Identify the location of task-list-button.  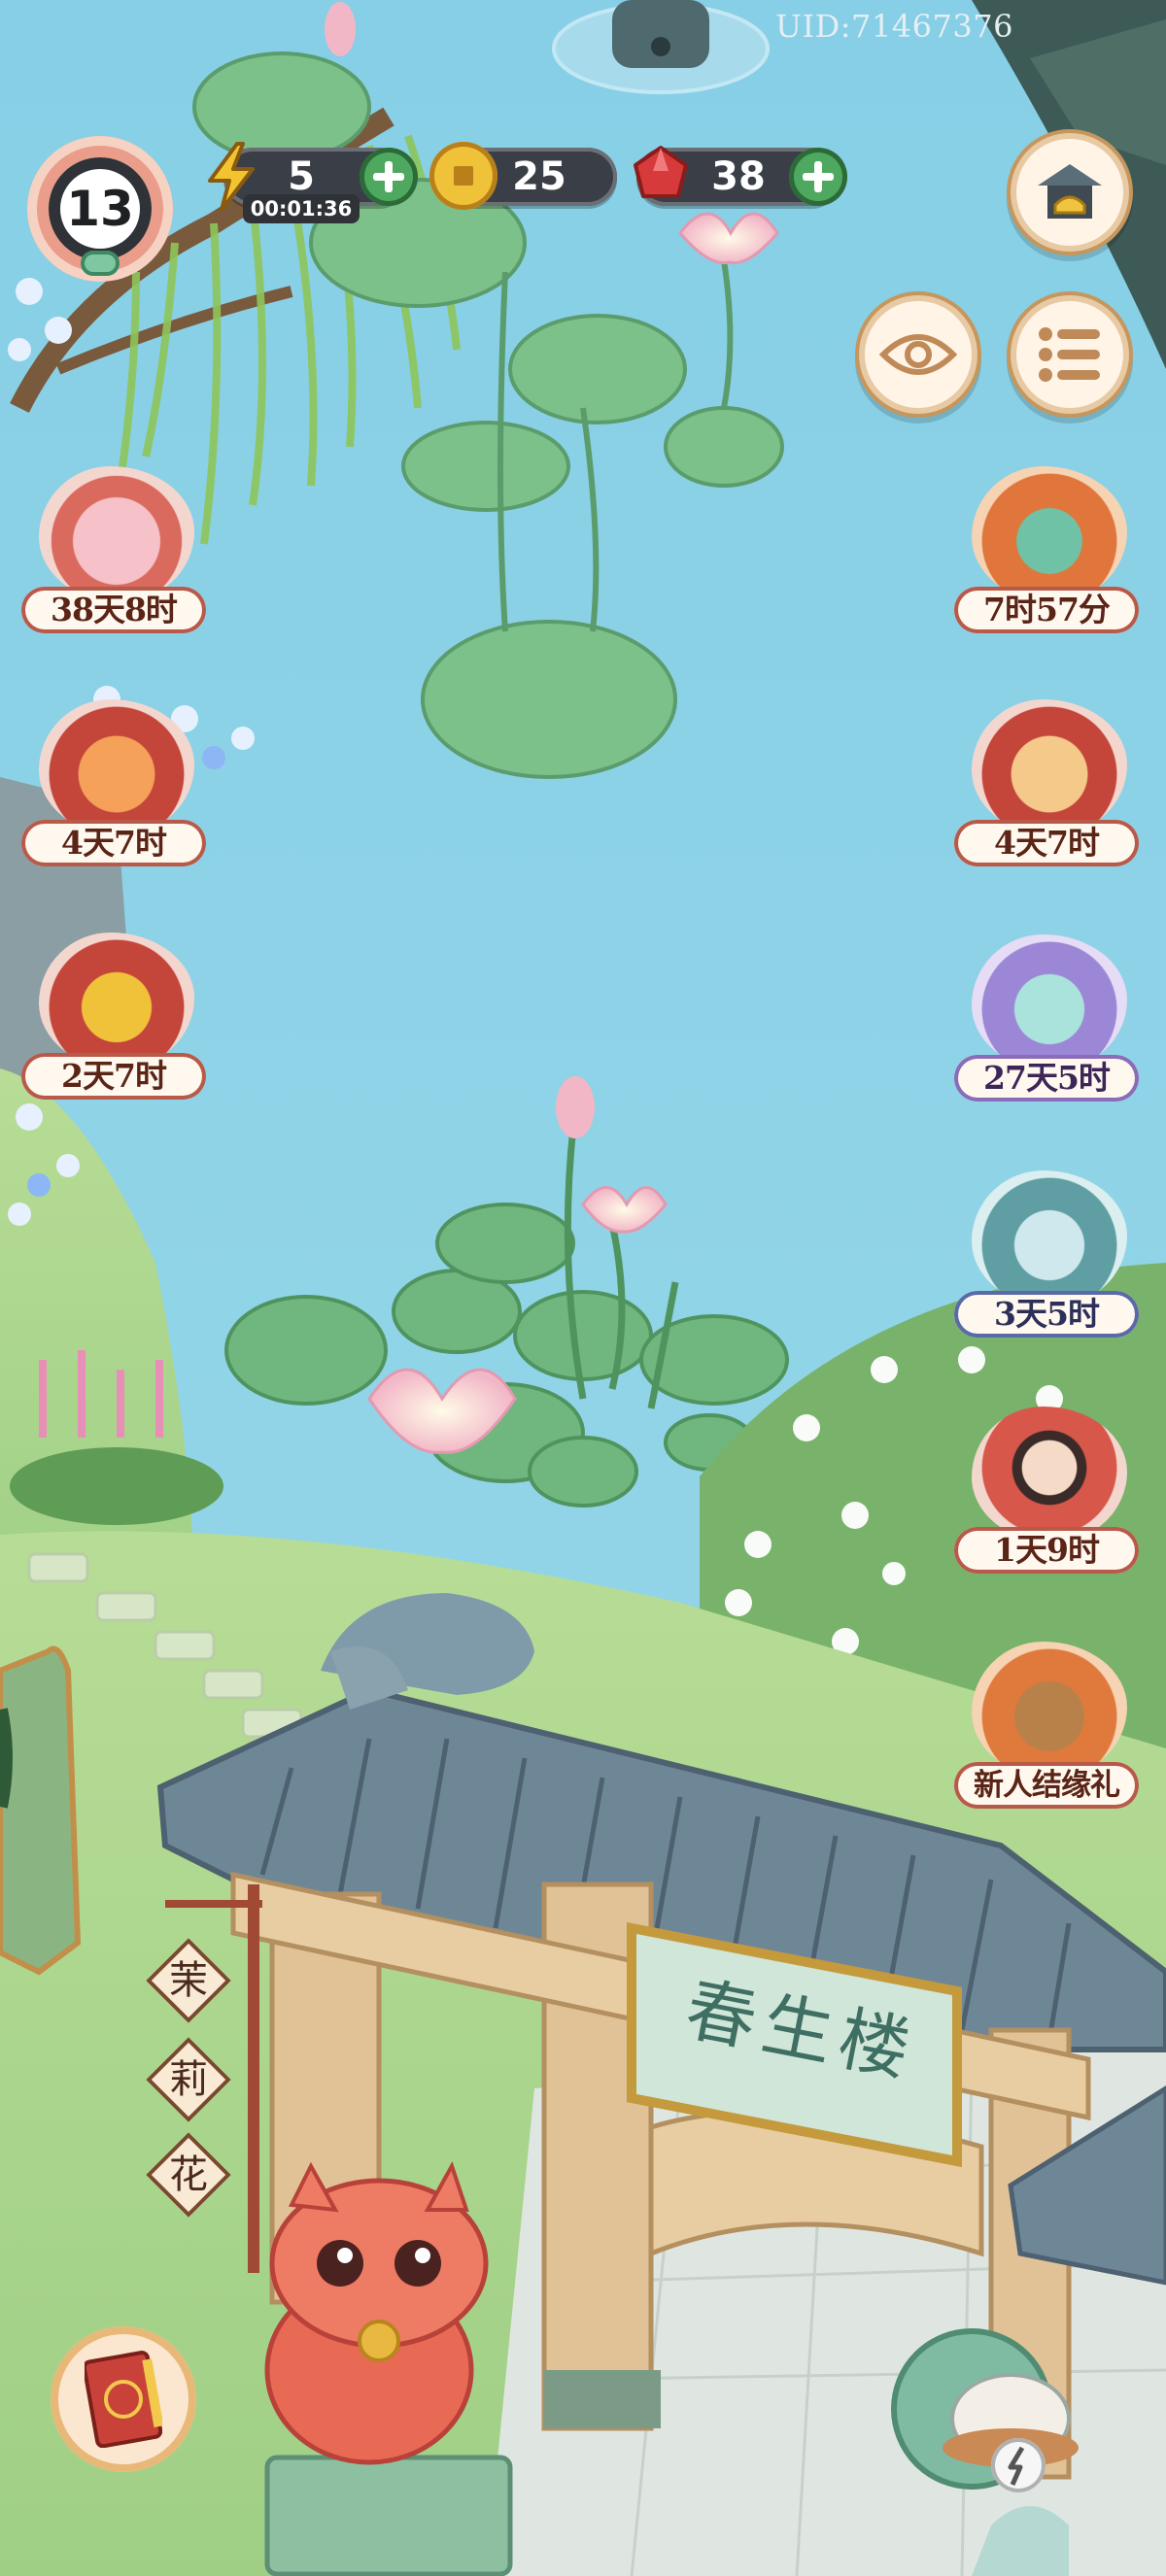
(1069, 354).